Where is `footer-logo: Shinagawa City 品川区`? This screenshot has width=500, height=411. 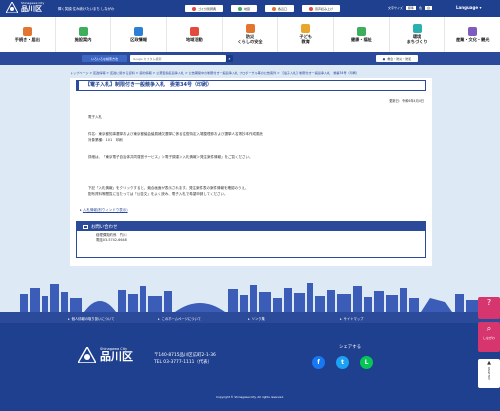
footer-logo: Shinagawa City 品川区 is located at coordinates (105, 355).